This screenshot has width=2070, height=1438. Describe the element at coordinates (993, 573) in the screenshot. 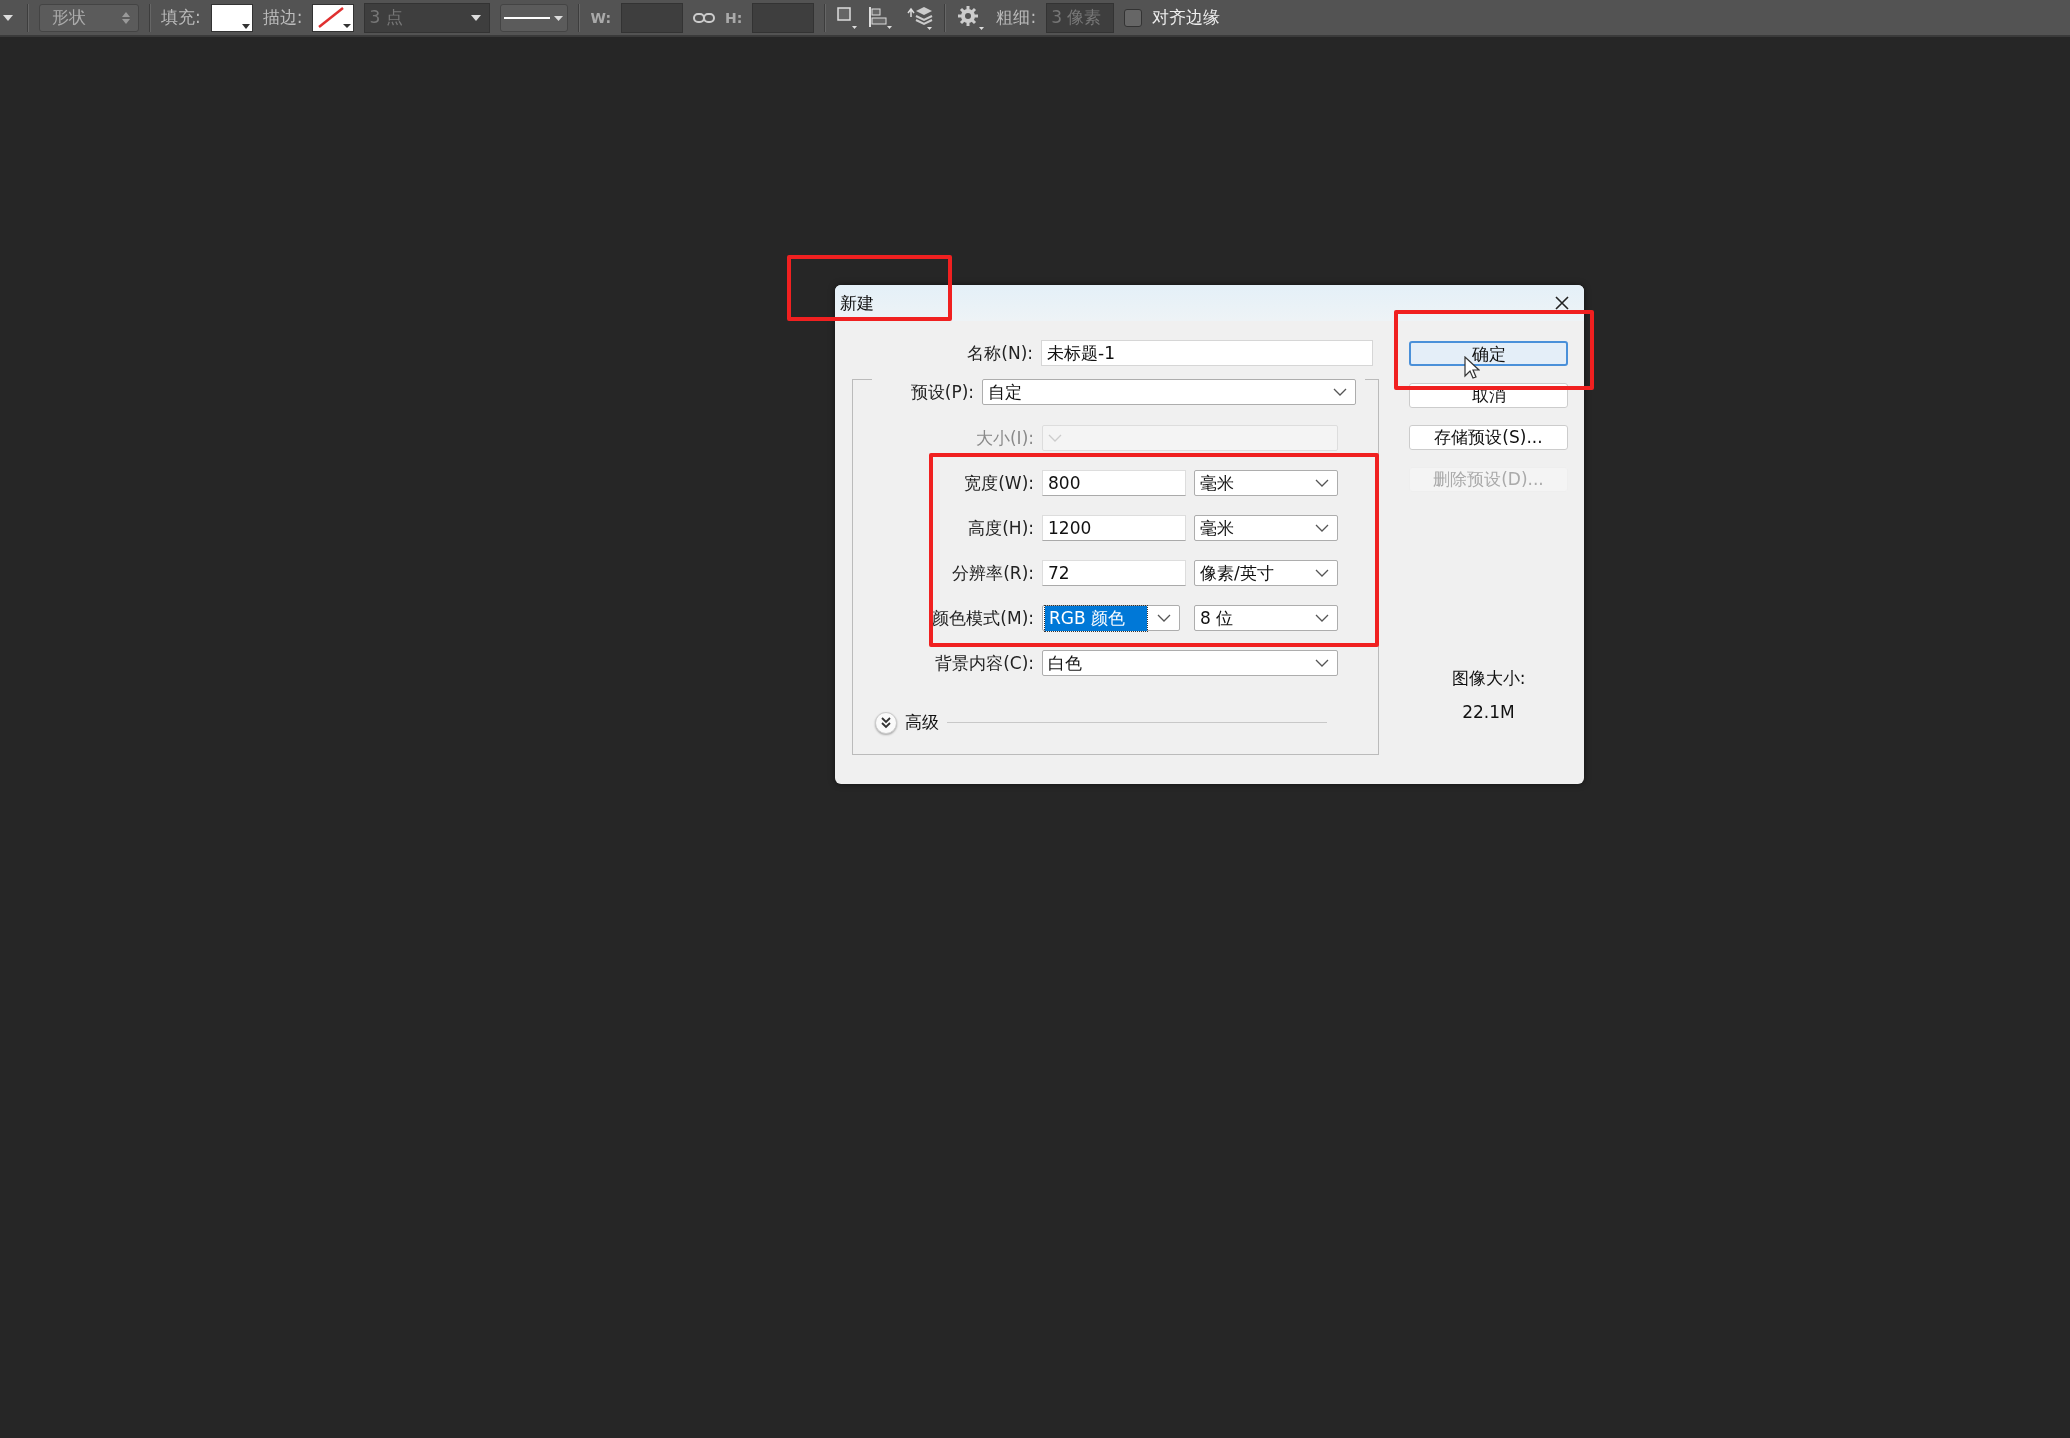

I see `field-label: 分辨率(R):` at that location.